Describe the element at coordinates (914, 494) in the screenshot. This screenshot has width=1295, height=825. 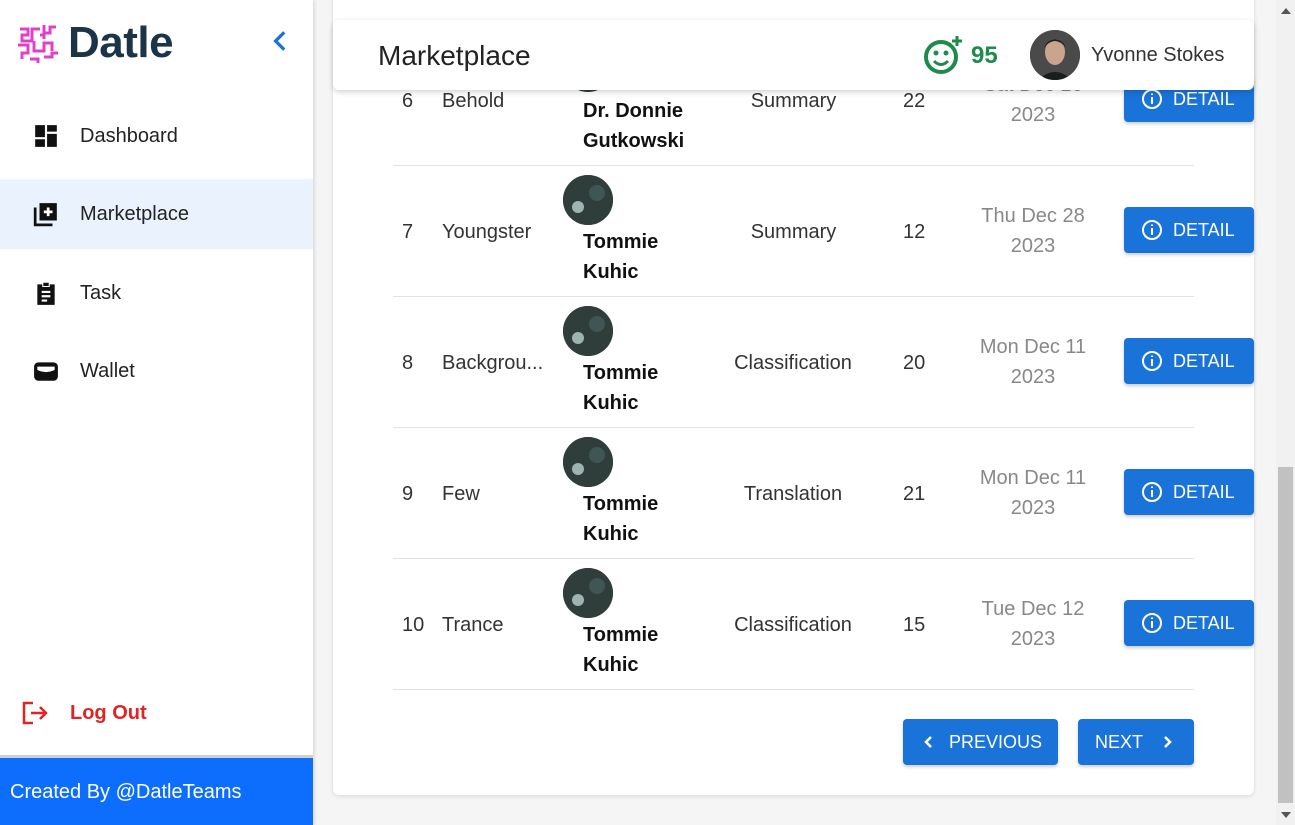
I see `row-count: 21` at that location.